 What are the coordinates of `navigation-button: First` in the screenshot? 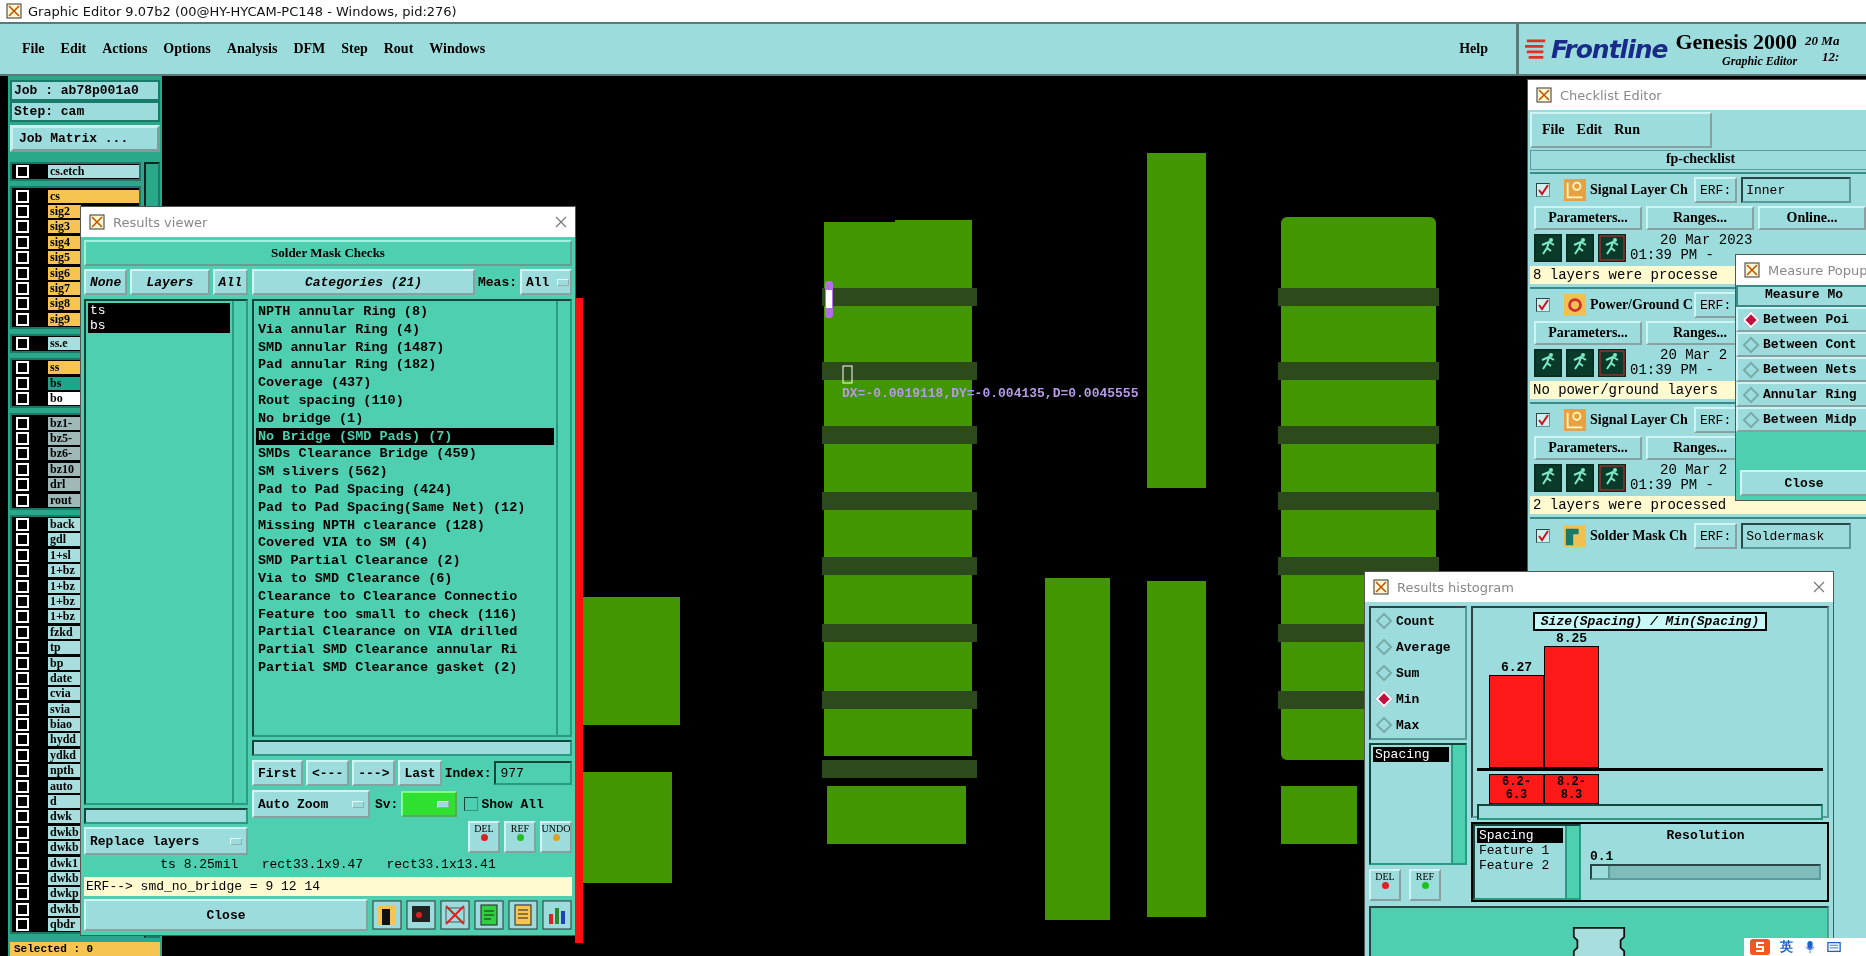 It's located at (277, 773).